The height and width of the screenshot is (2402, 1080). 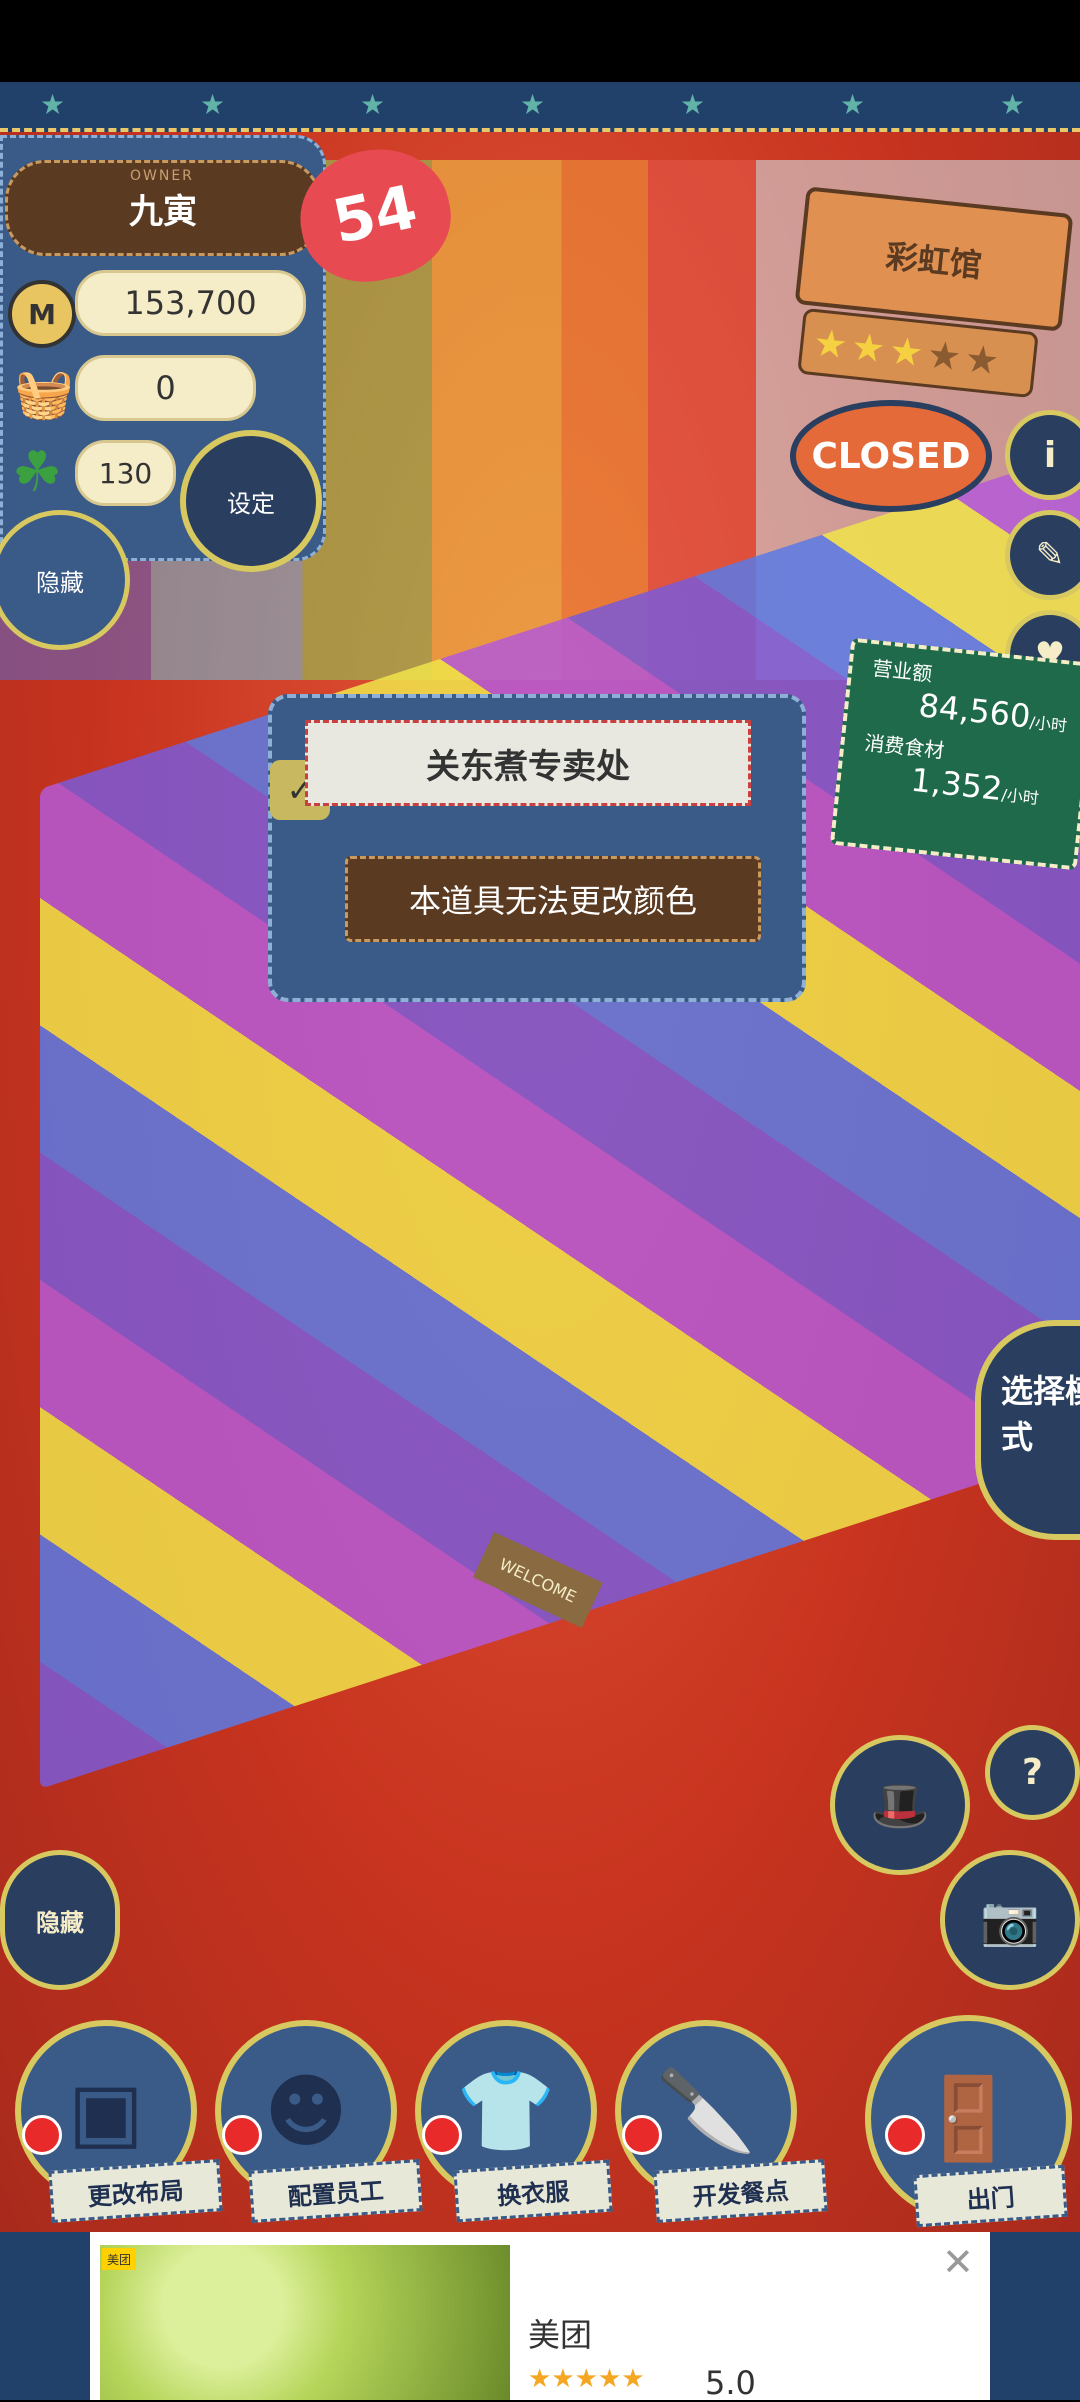 What do you see at coordinates (190, 303) in the screenshot?
I see `coins-value: 153,700` at bounding box center [190, 303].